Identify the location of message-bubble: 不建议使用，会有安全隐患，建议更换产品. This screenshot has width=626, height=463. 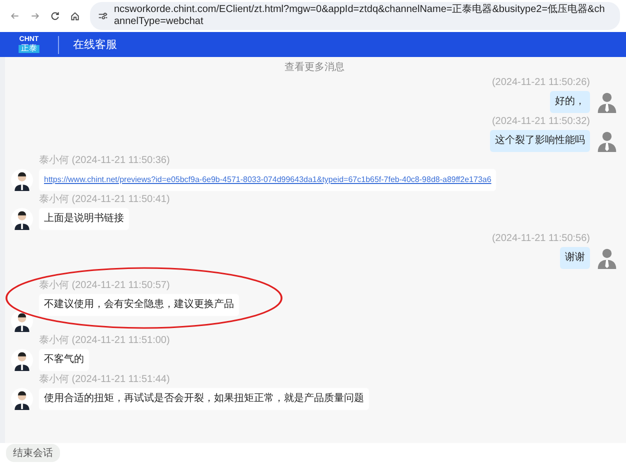
(139, 305).